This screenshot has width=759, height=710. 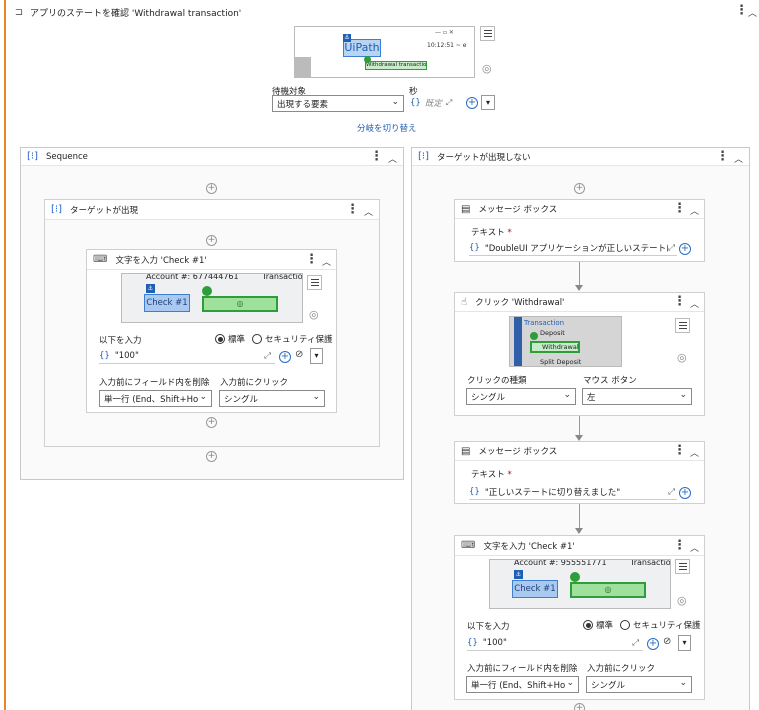 What do you see at coordinates (738, 158) in the screenshot?
I see `target-not-appears-collapse-icon: ︿` at bounding box center [738, 158].